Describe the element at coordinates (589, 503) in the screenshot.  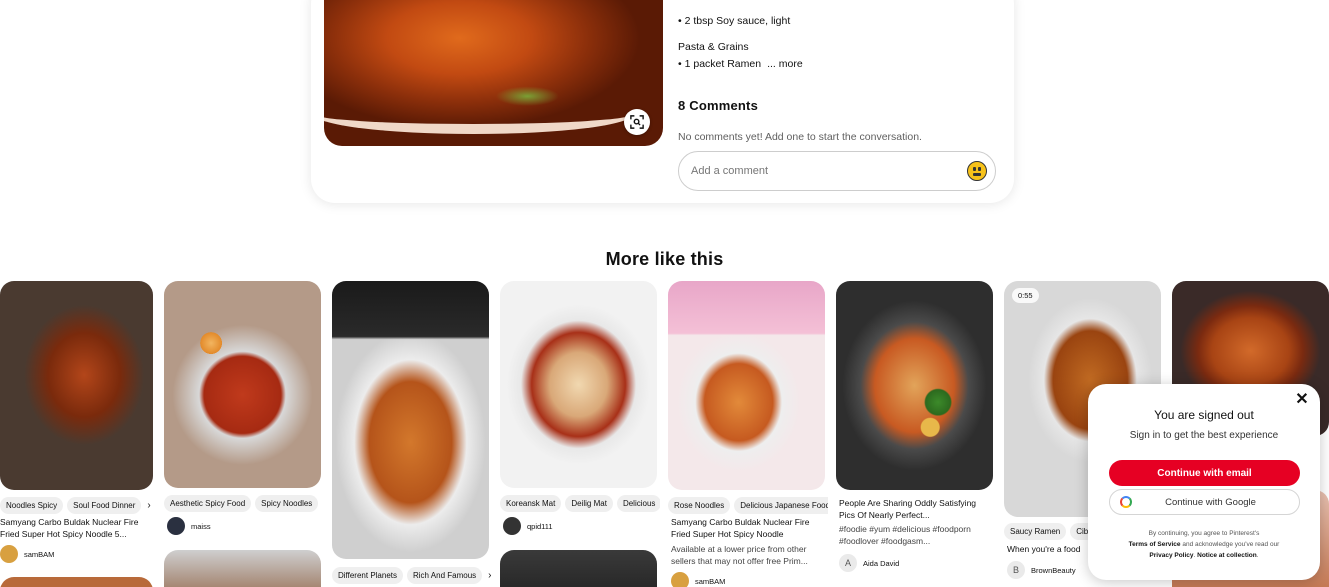
I see `tag-chip: Deilig Mat` at that location.